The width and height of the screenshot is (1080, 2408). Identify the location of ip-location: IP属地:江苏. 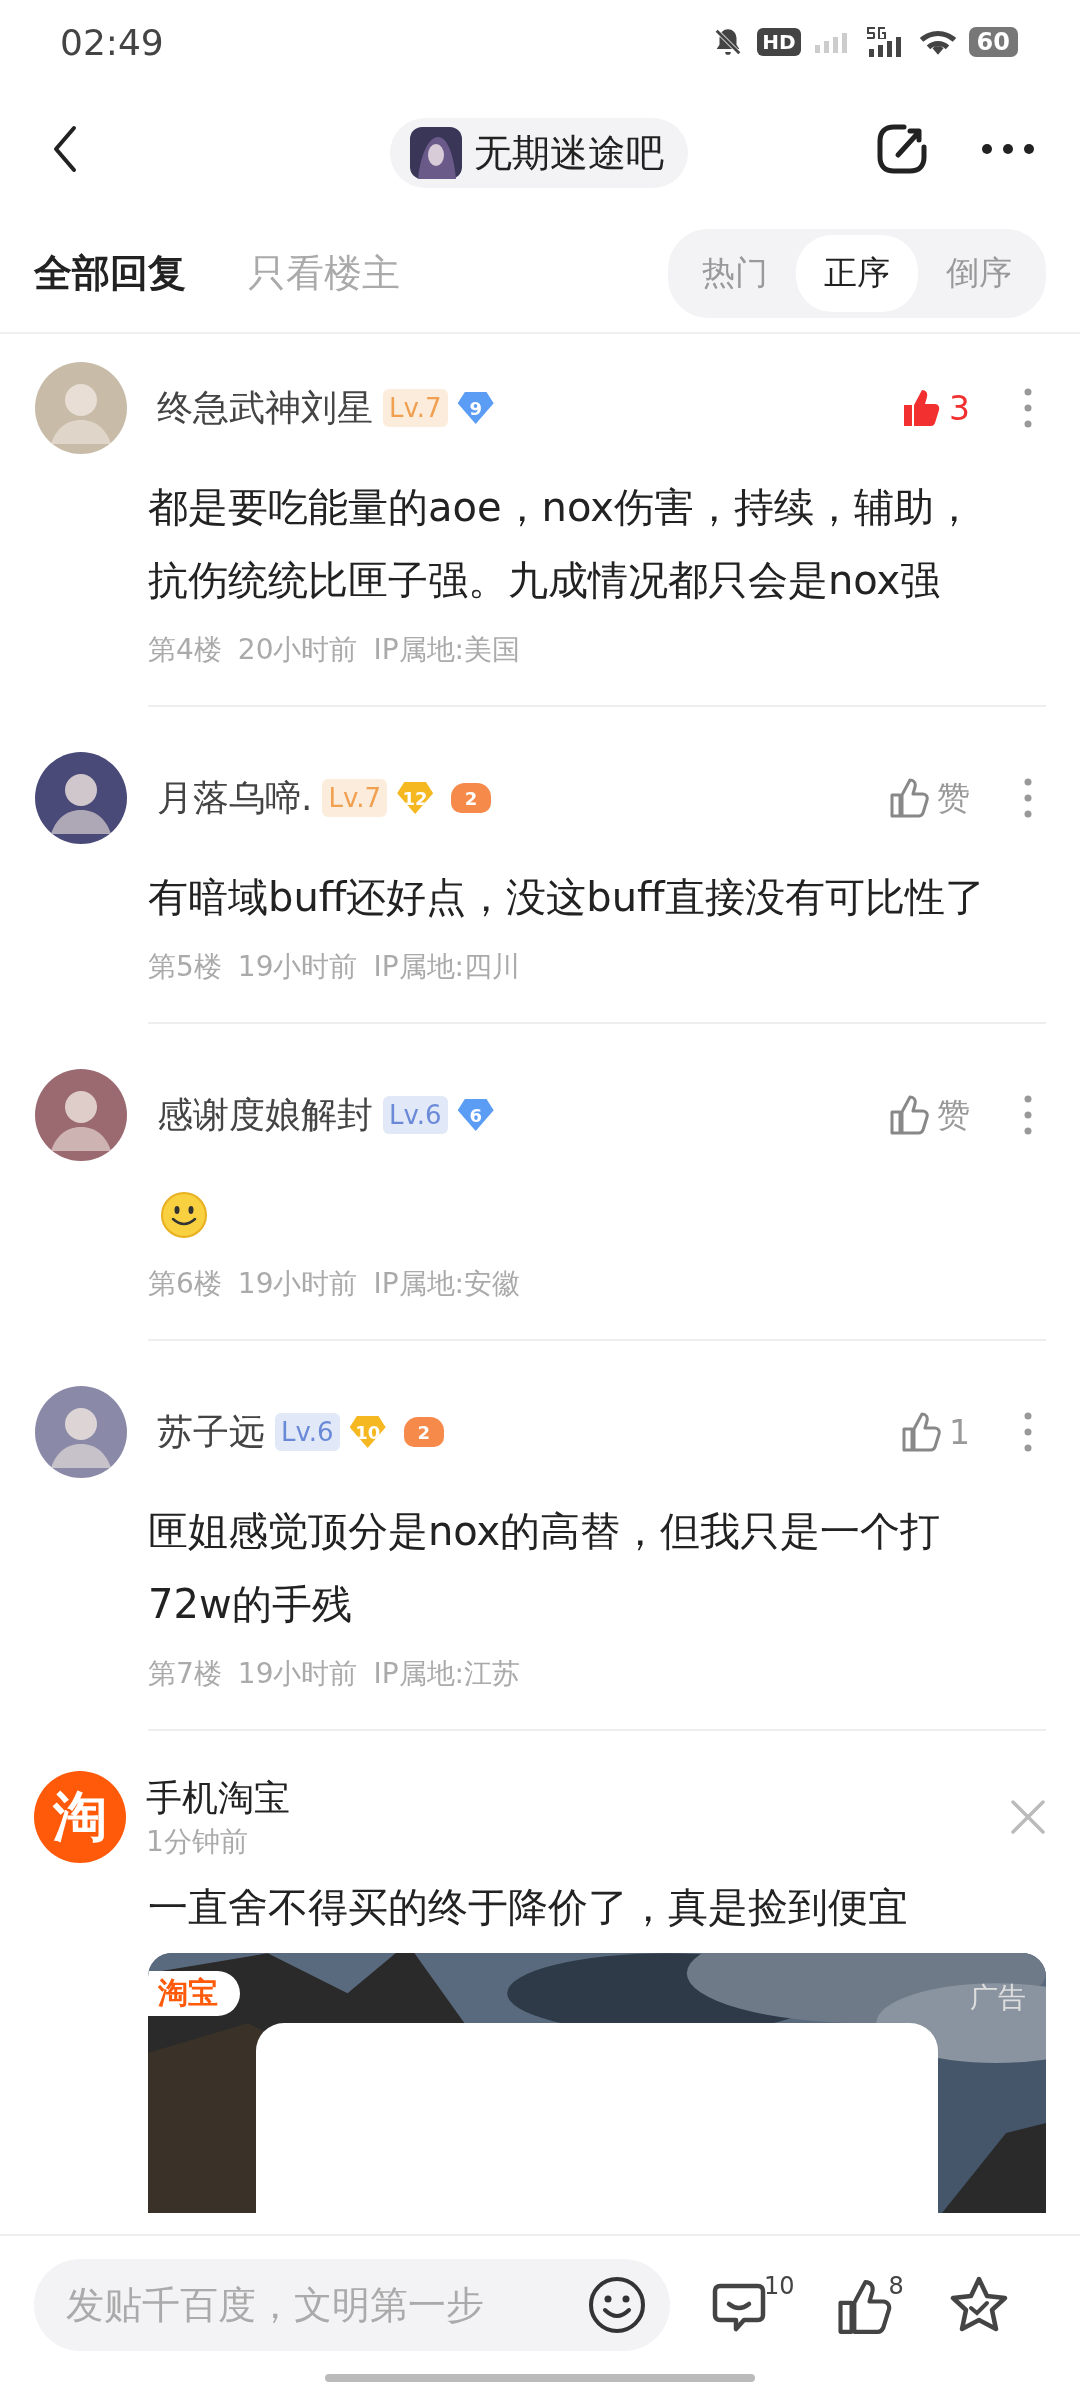
(447, 1674).